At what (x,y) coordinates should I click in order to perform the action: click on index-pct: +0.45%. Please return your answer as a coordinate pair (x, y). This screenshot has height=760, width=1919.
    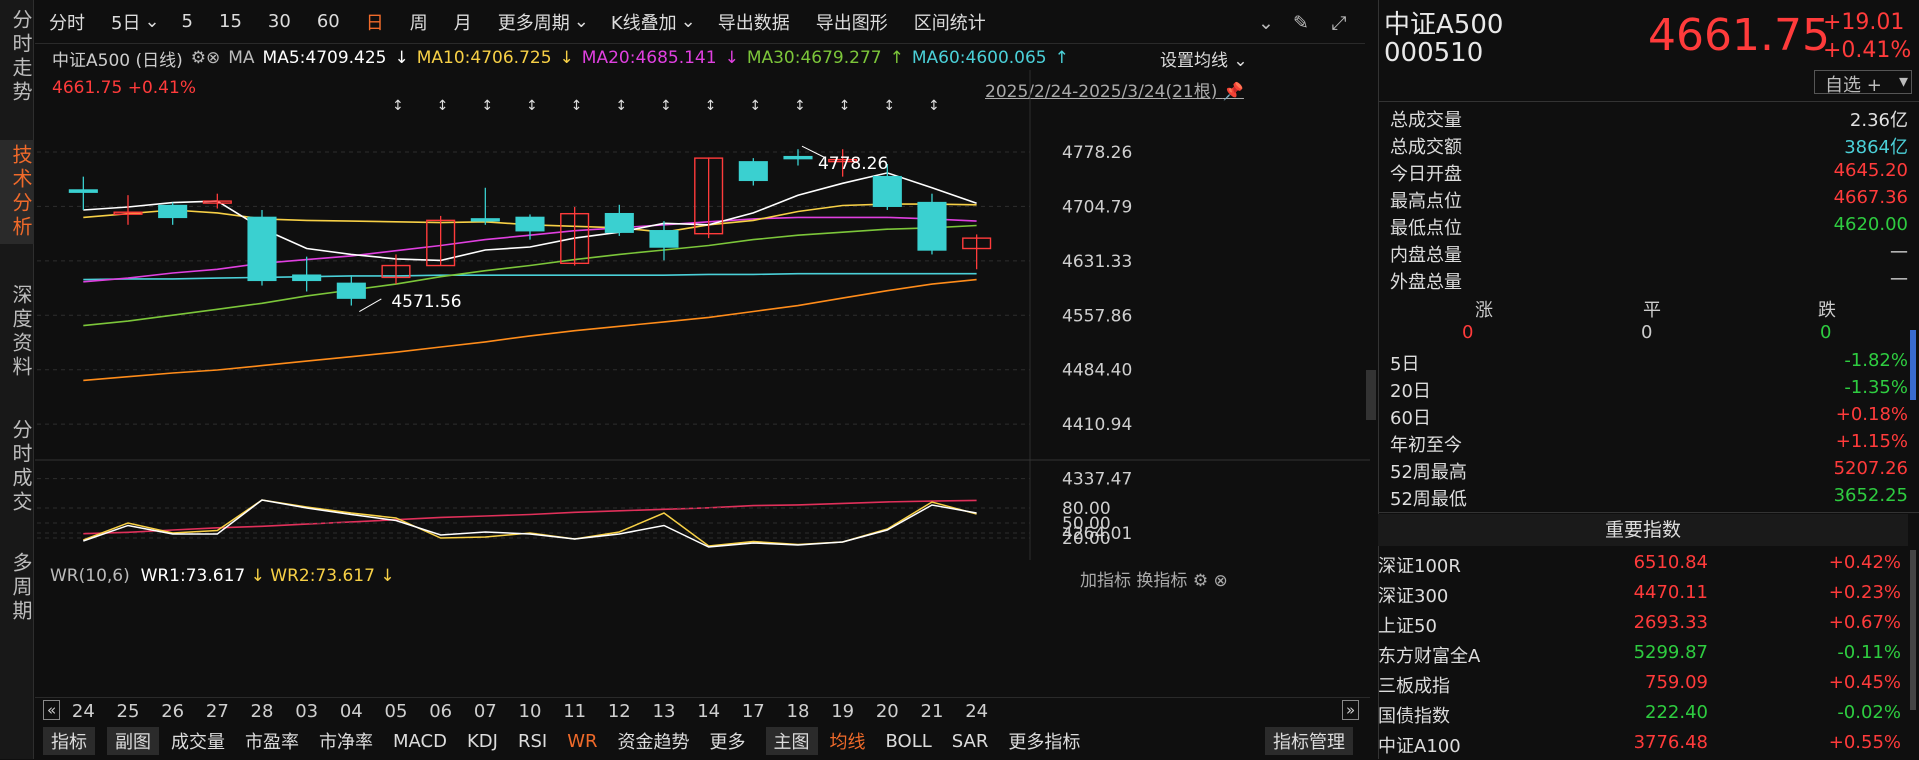
    Looking at the image, I should click on (1864, 682).